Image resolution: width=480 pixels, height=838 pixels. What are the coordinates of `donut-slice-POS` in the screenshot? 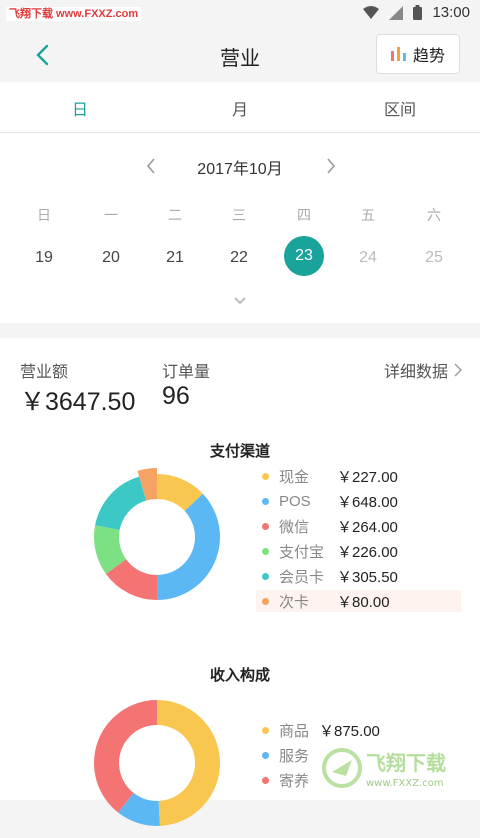 It's located at (188, 546).